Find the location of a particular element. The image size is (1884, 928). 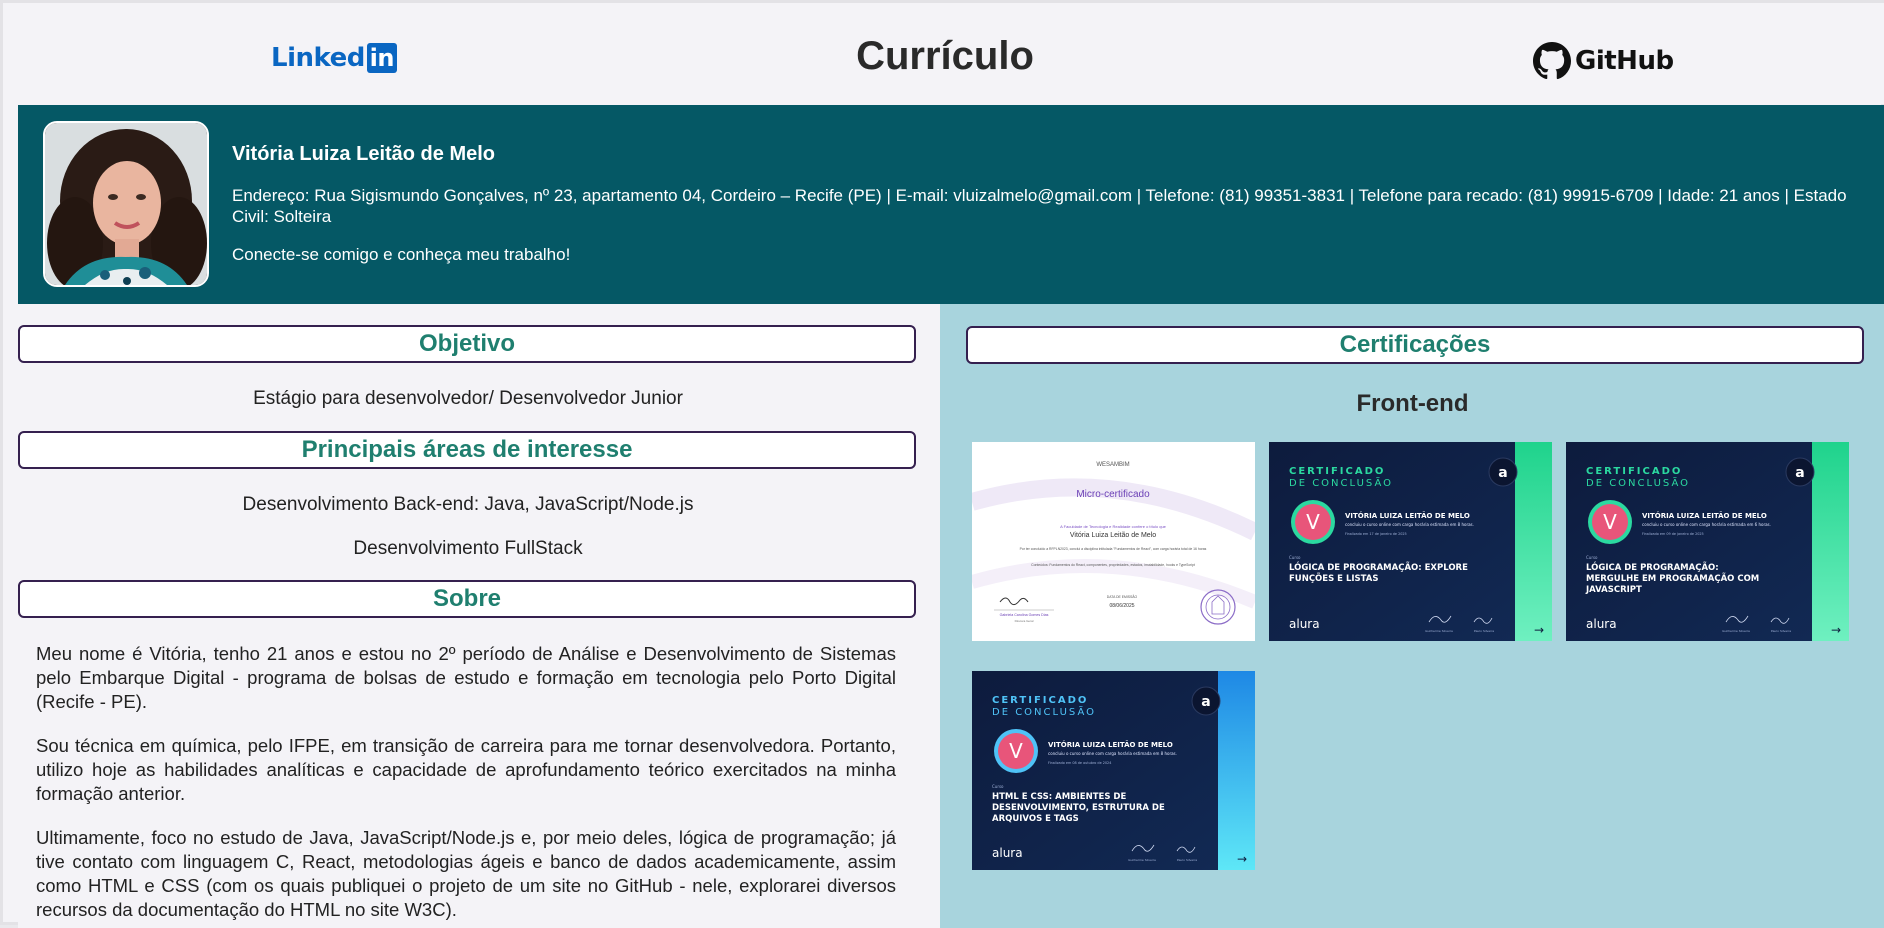

top-header: Linked in Currículo GitHub is located at coordinates (943, 53).